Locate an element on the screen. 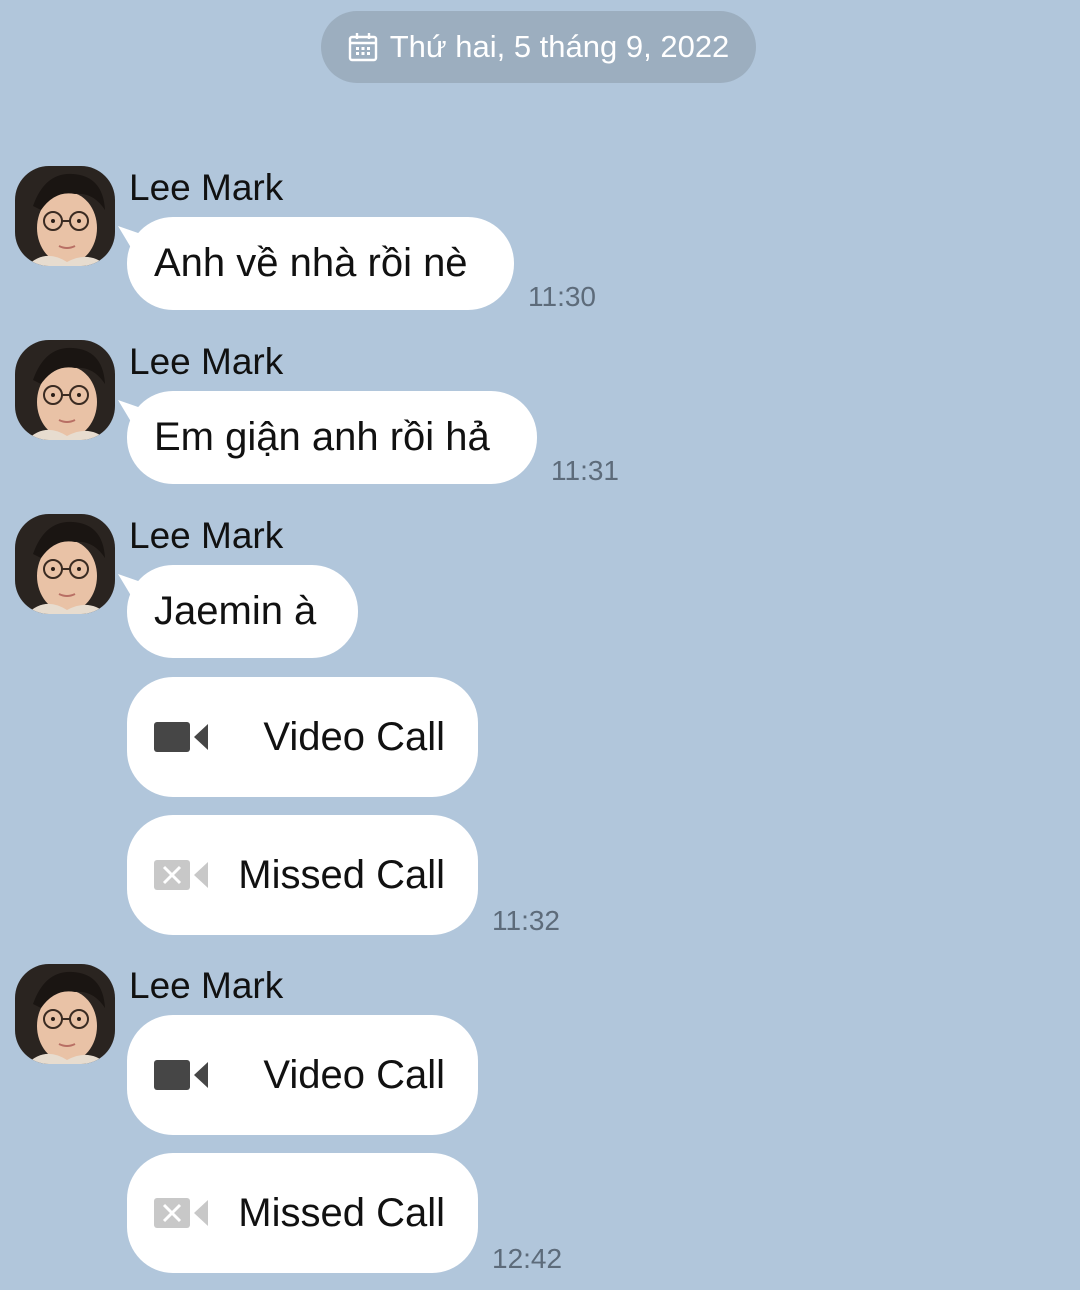  message-bubble: Anh về nhà rồi nè is located at coordinates (320, 263).